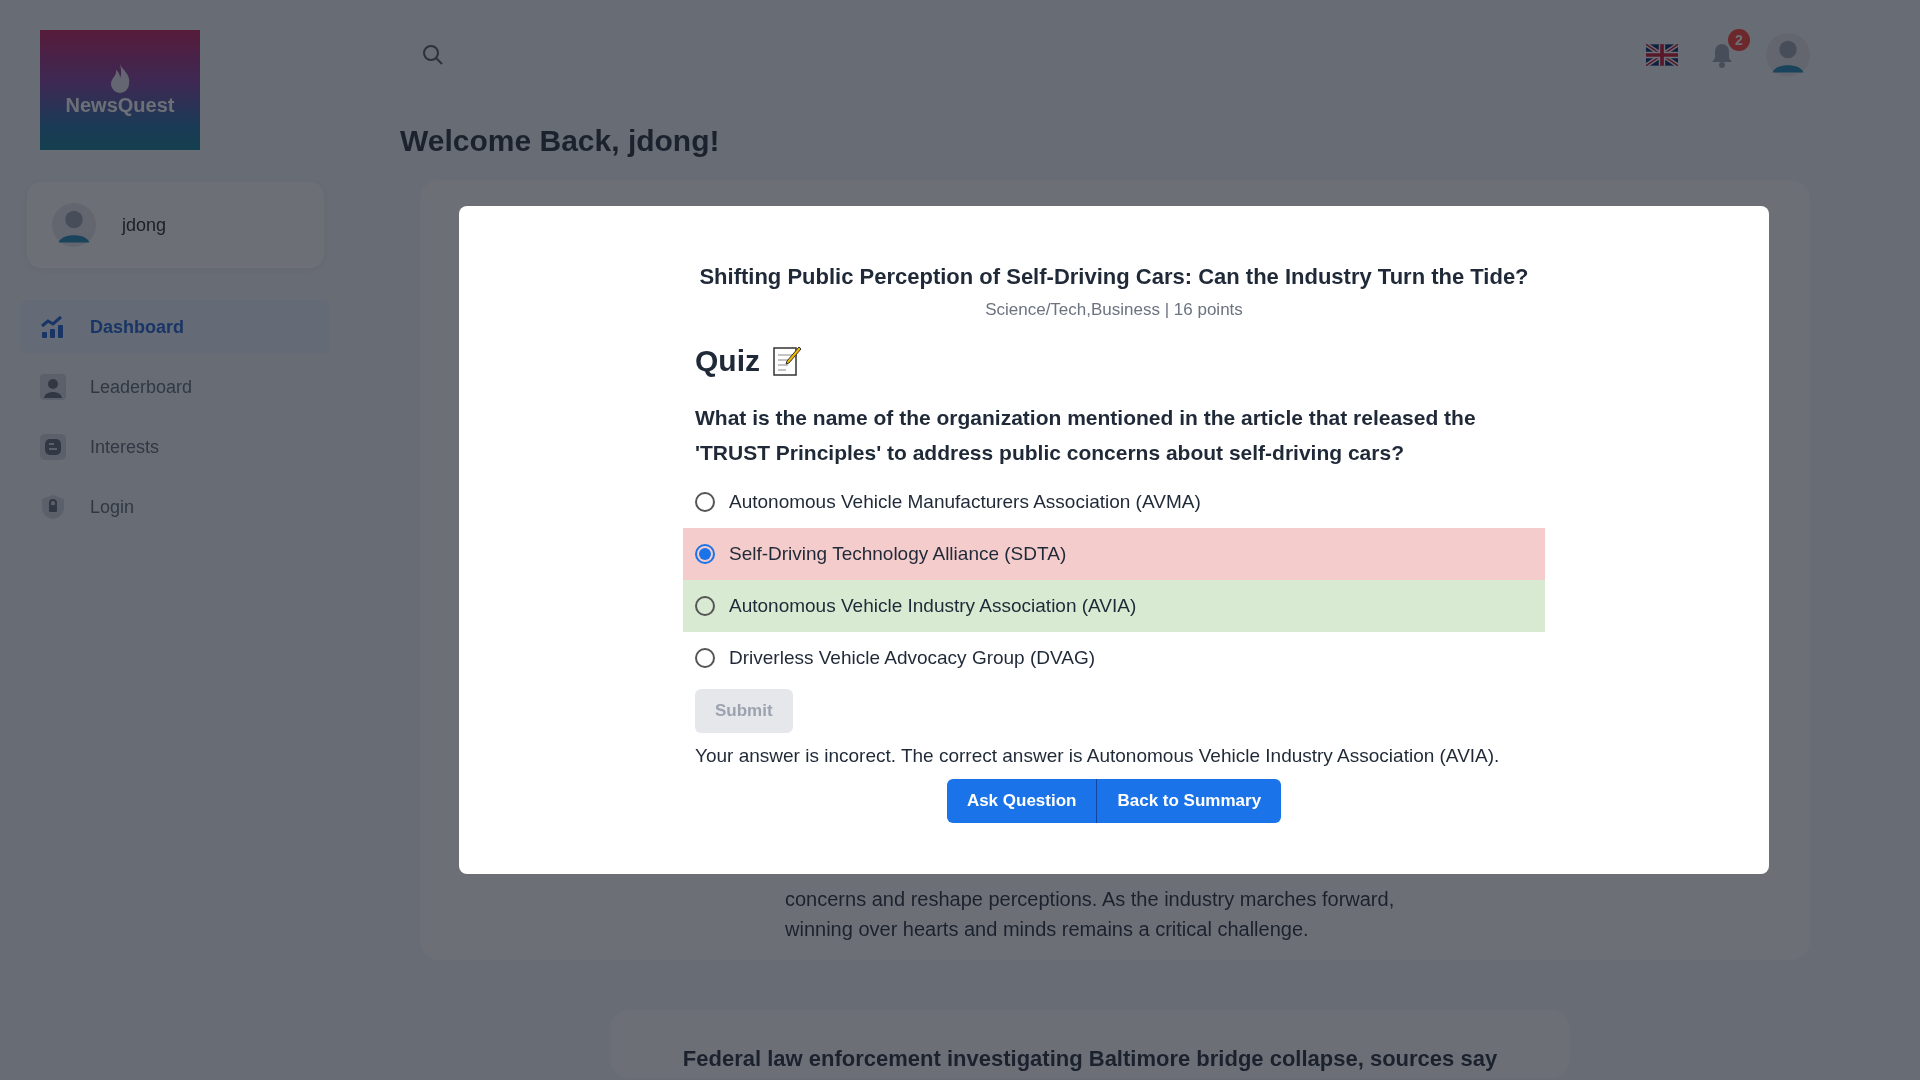  I want to click on lock-icon, so click(53, 507).